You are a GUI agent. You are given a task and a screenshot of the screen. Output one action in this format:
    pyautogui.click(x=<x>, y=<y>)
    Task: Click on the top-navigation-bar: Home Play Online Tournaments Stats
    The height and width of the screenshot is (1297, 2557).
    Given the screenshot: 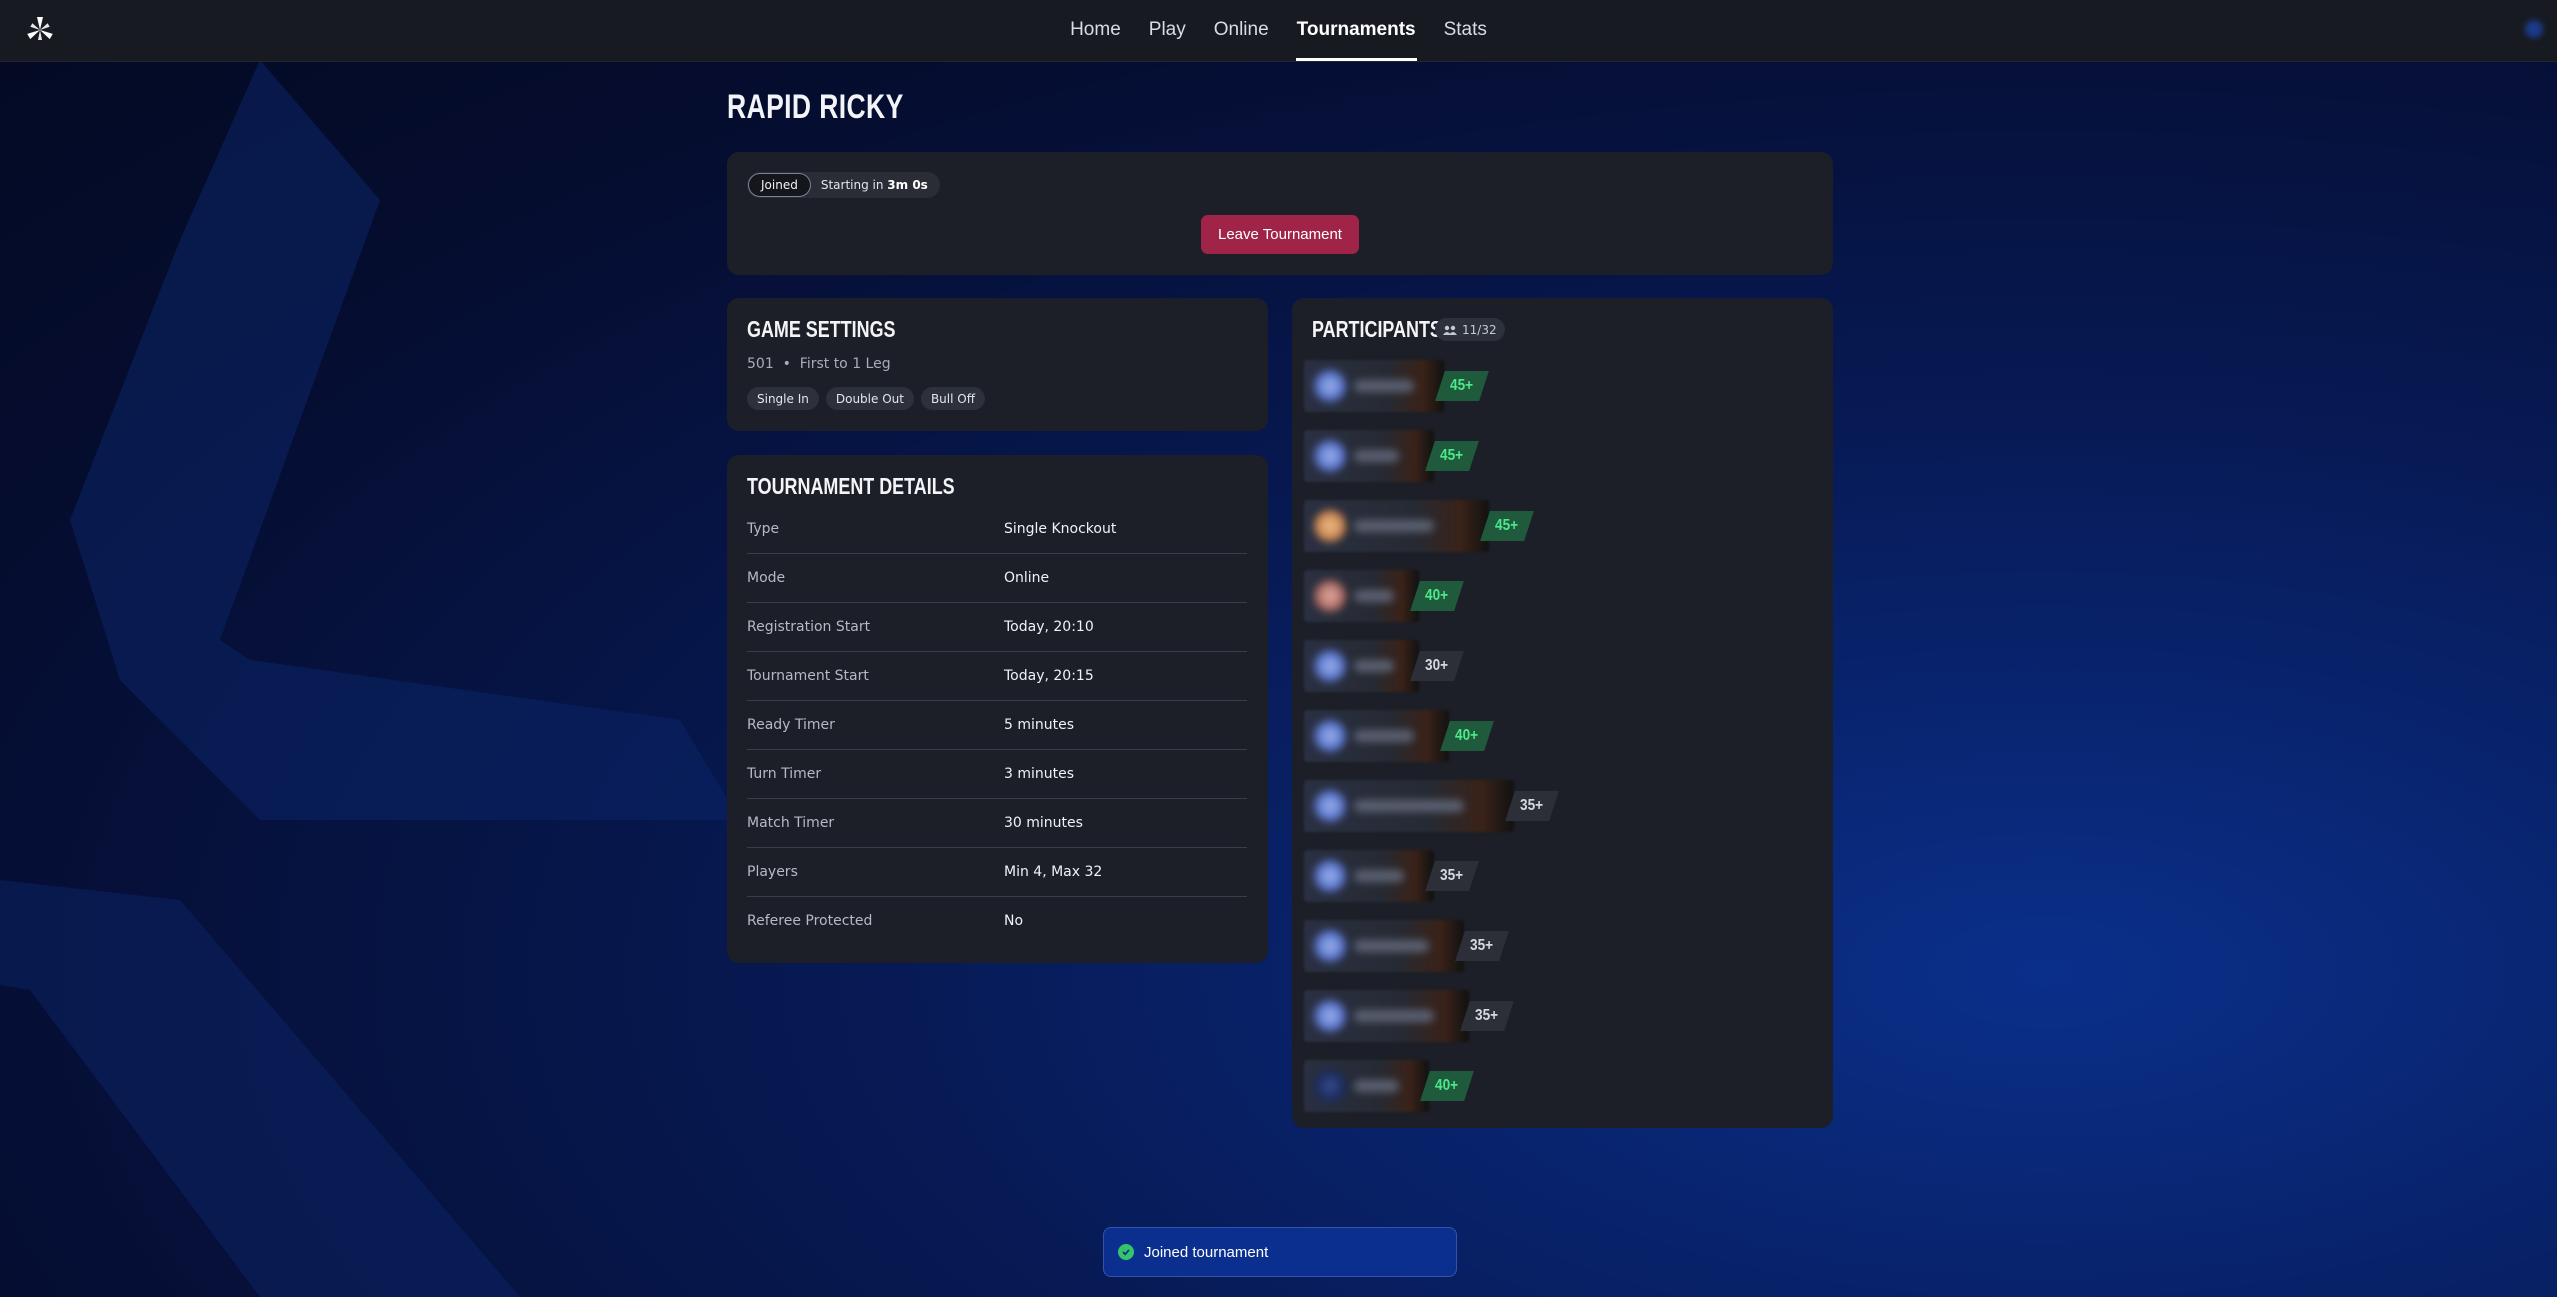 What is the action you would take?
    pyautogui.click(x=1278, y=31)
    